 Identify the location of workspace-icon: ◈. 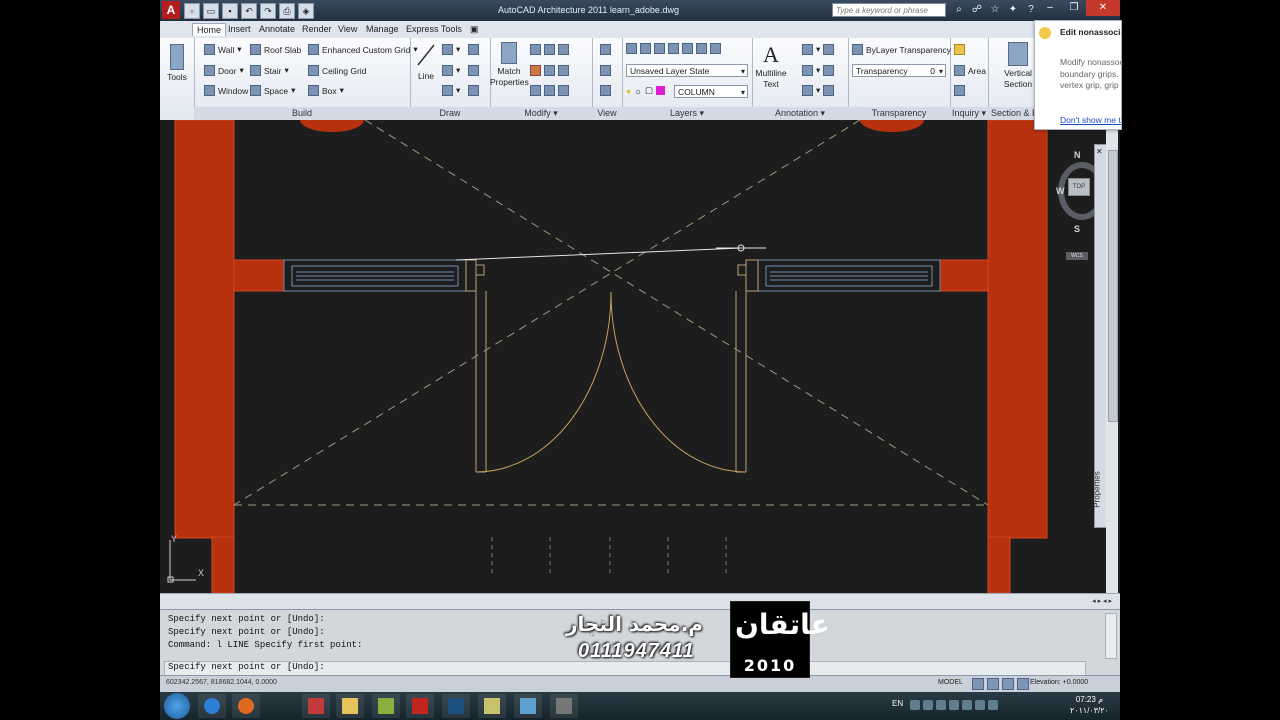
(306, 11).